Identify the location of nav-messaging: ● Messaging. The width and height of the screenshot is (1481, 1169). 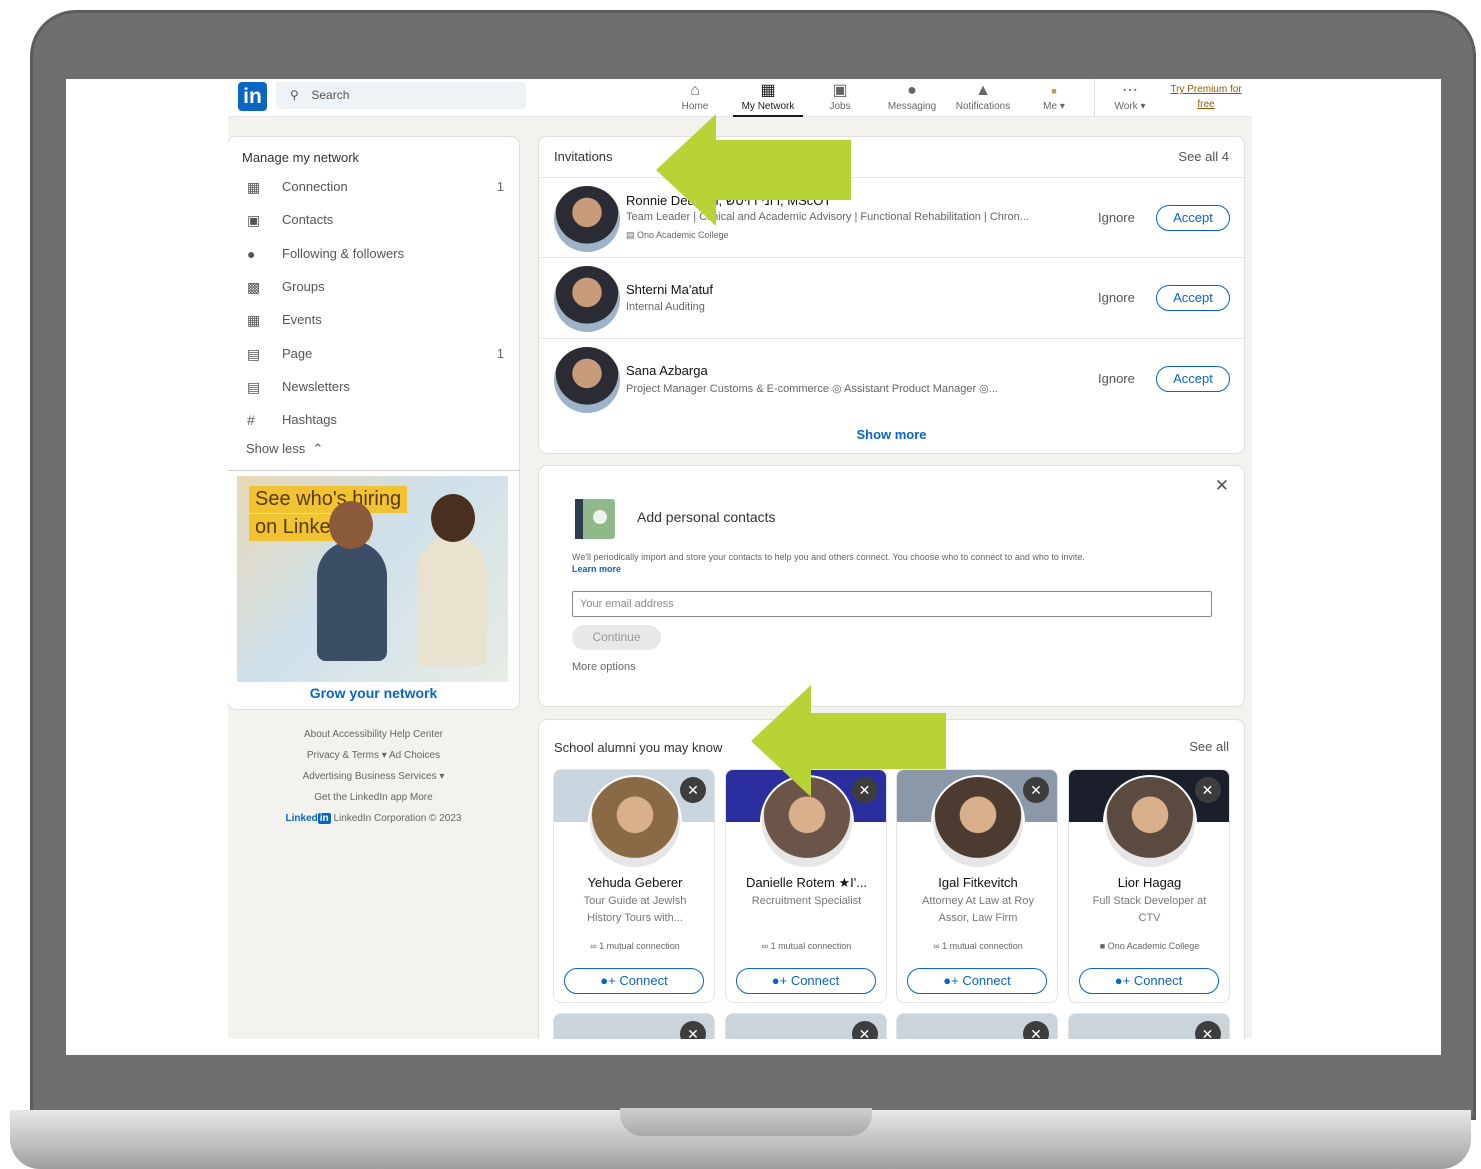
(912, 96).